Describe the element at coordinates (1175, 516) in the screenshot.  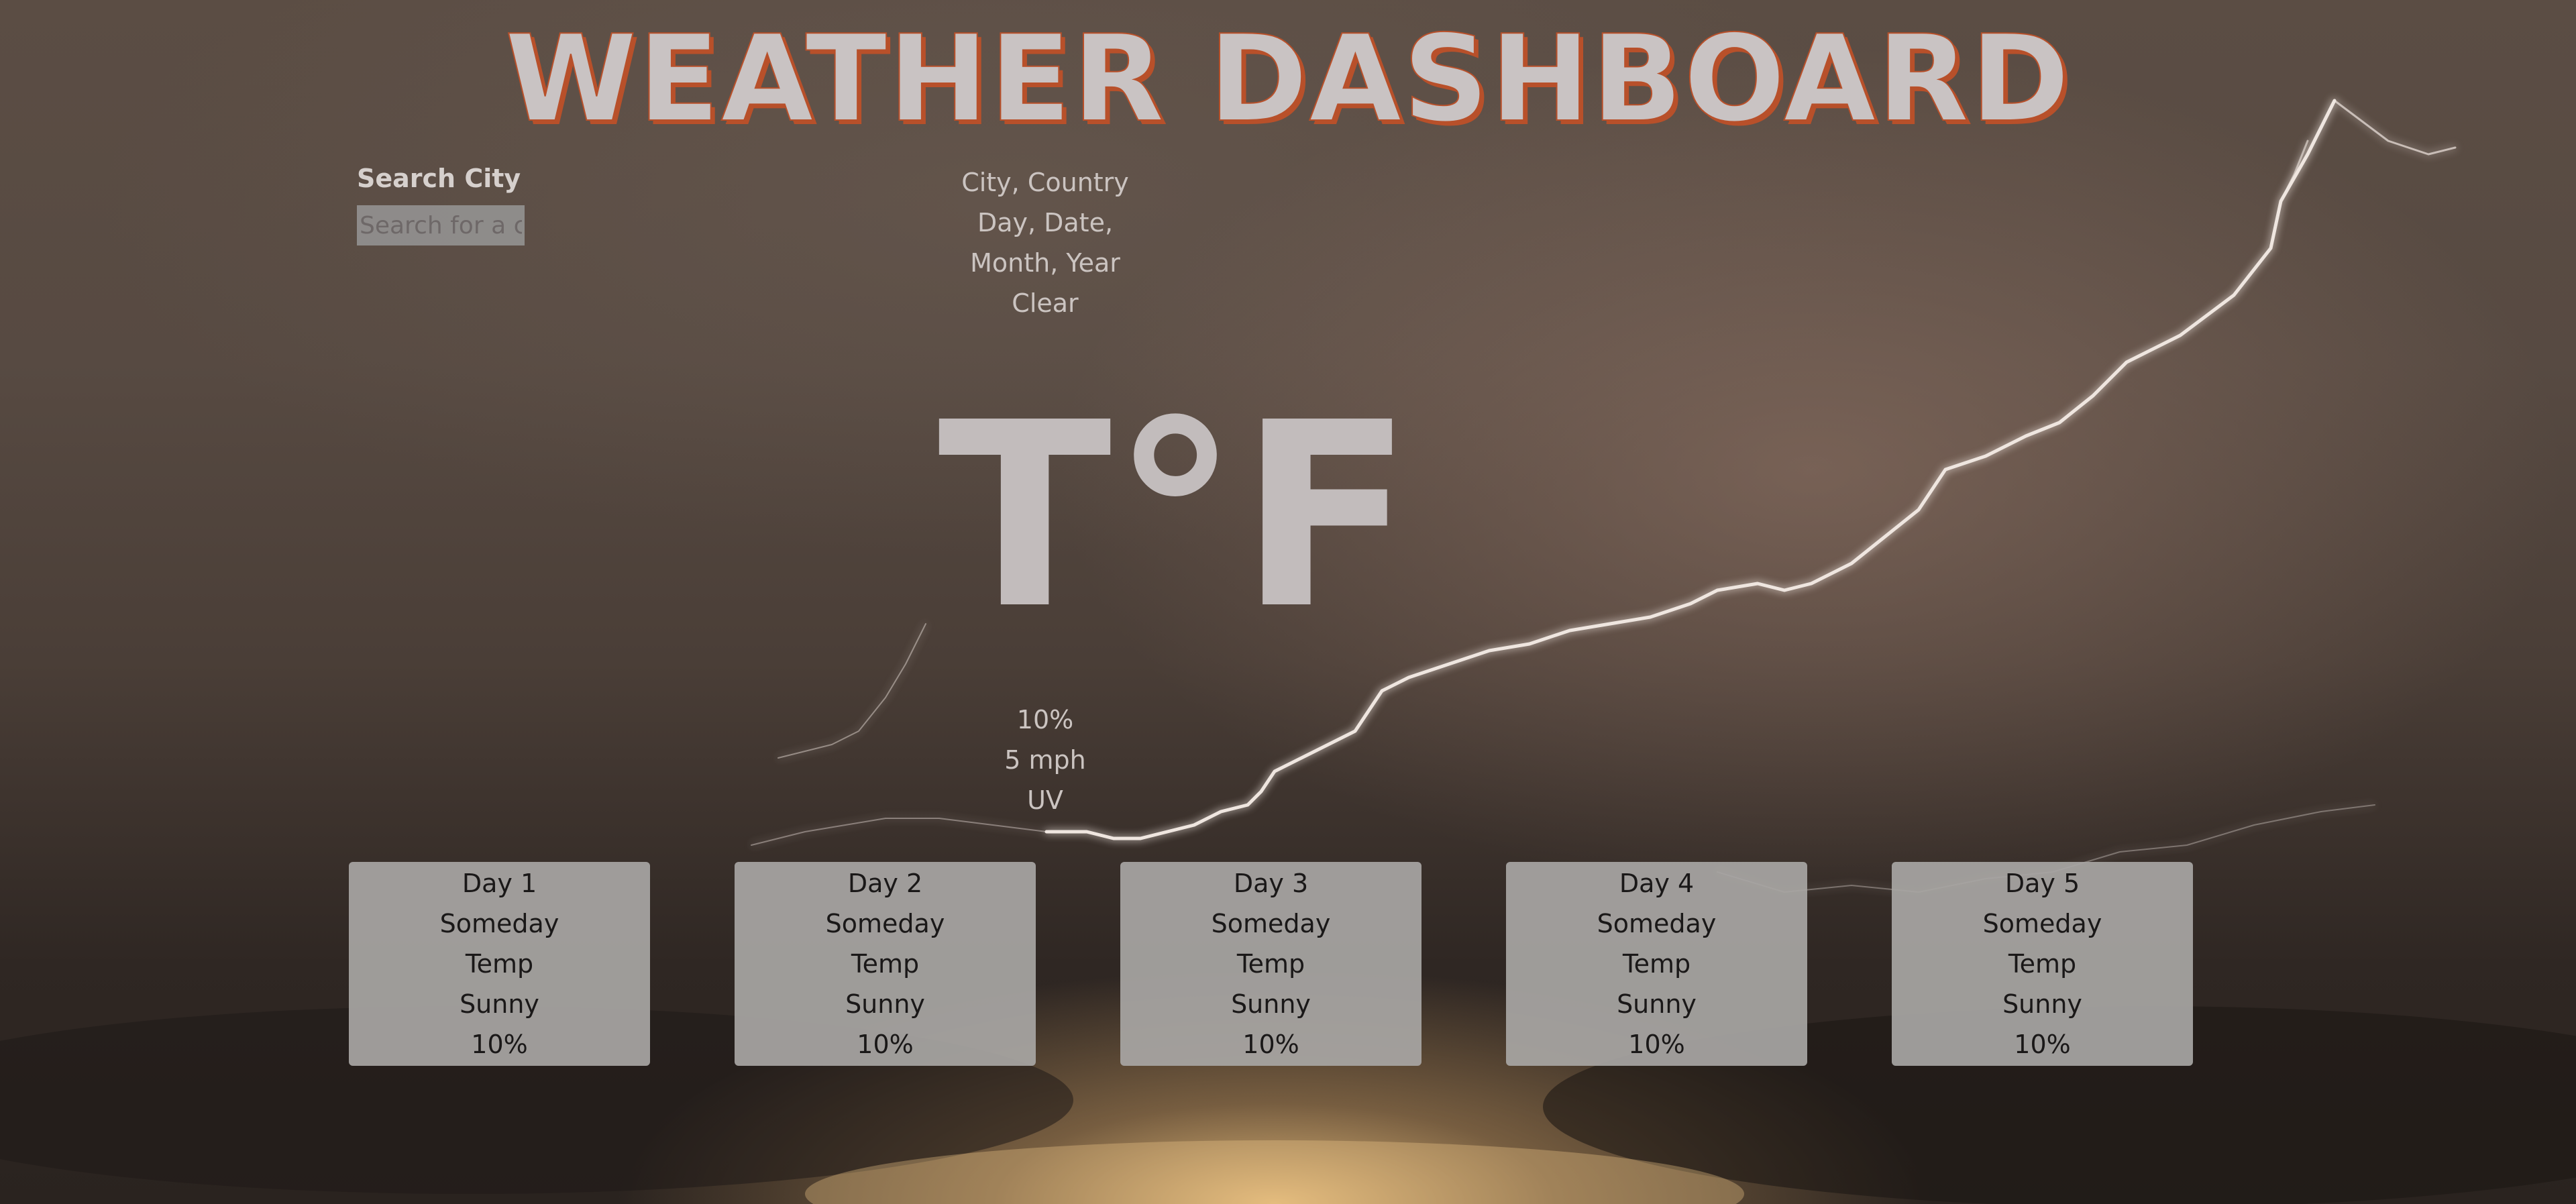
I see `current-temperature: T°F` at that location.